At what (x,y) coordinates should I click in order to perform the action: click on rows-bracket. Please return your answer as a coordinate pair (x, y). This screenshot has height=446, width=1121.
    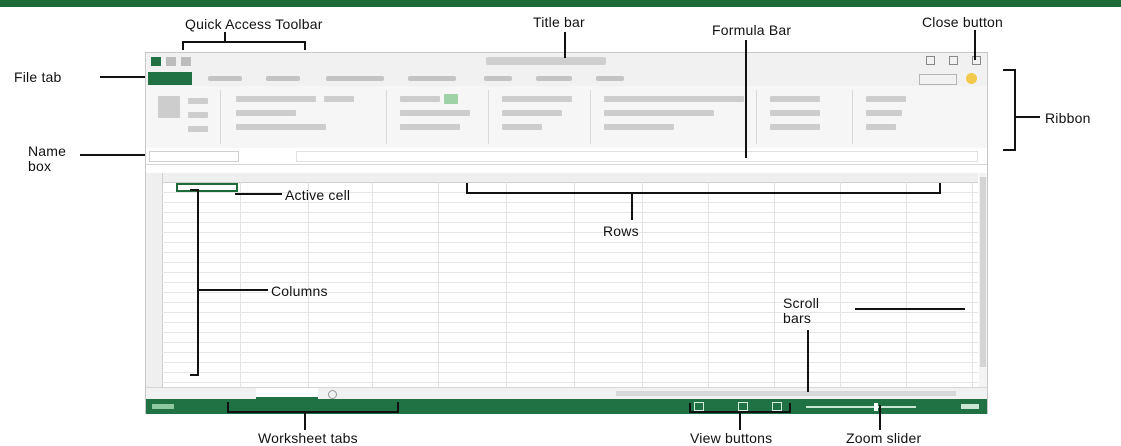
    Looking at the image, I should click on (703, 188).